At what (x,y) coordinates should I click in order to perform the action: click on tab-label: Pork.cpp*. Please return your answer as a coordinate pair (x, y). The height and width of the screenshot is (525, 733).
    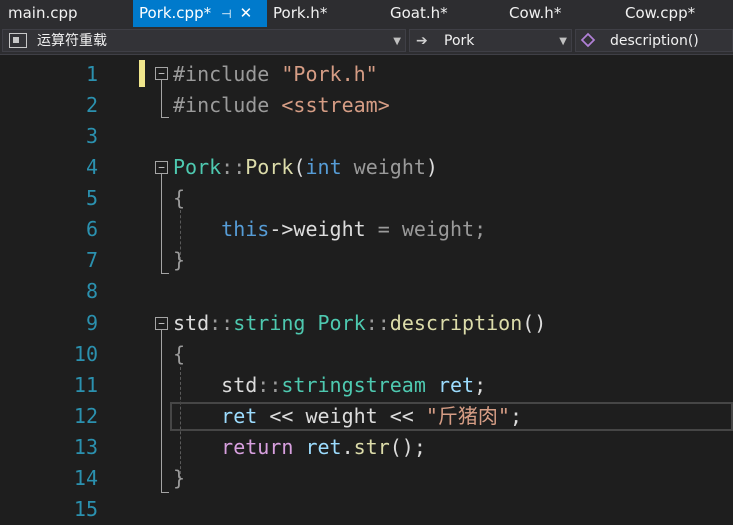
    Looking at the image, I should click on (175, 13).